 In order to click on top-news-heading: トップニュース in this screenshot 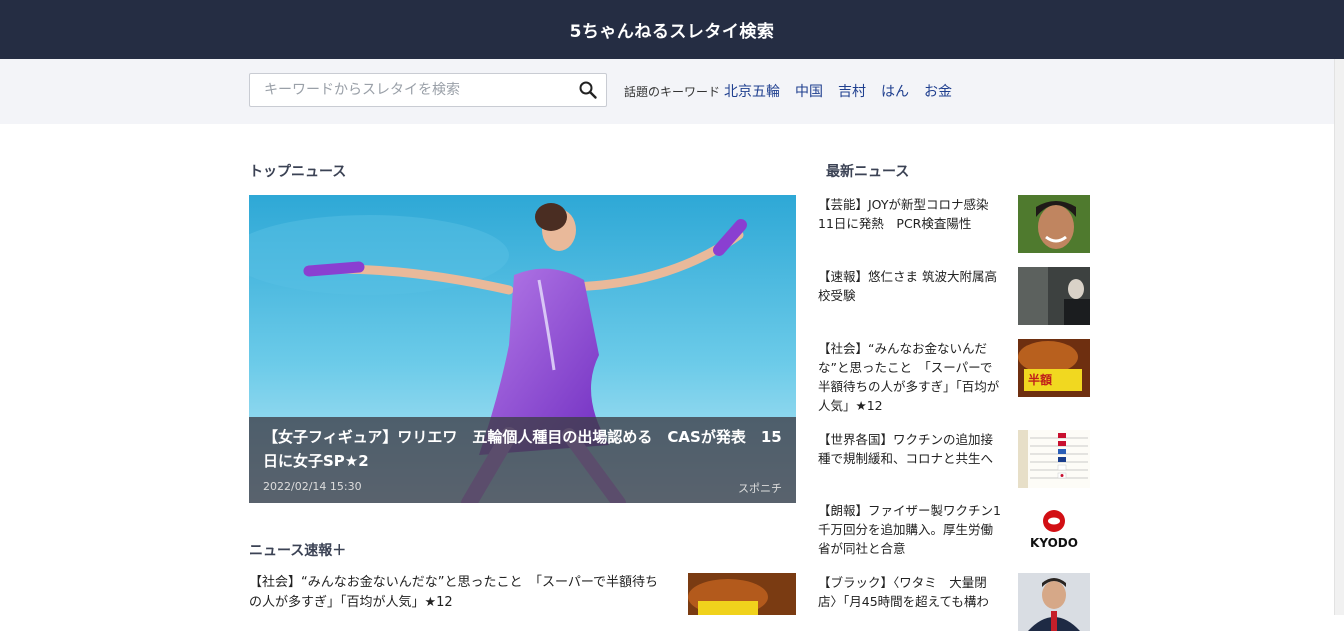, I will do `click(298, 172)`.